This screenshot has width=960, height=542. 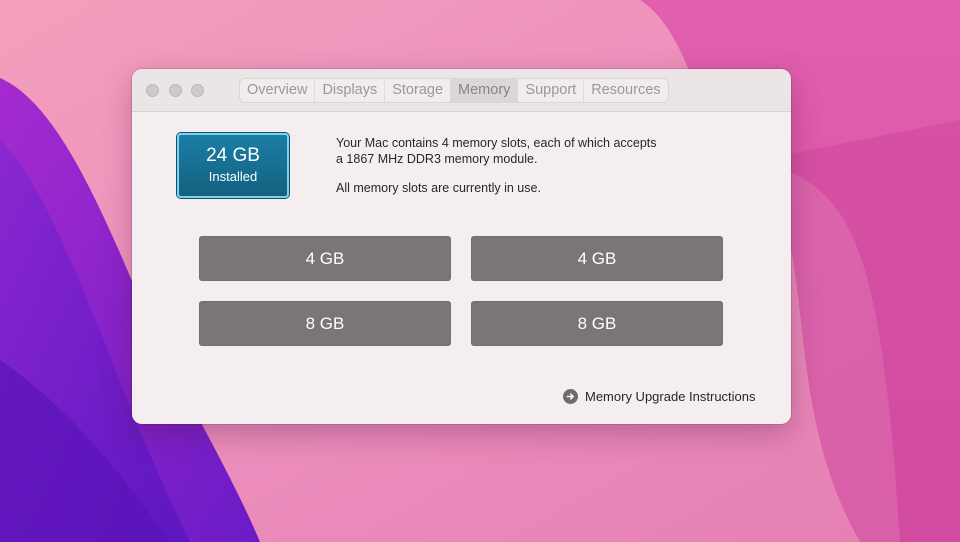 I want to click on memory-slot-3: 8 GB, so click(x=325, y=323).